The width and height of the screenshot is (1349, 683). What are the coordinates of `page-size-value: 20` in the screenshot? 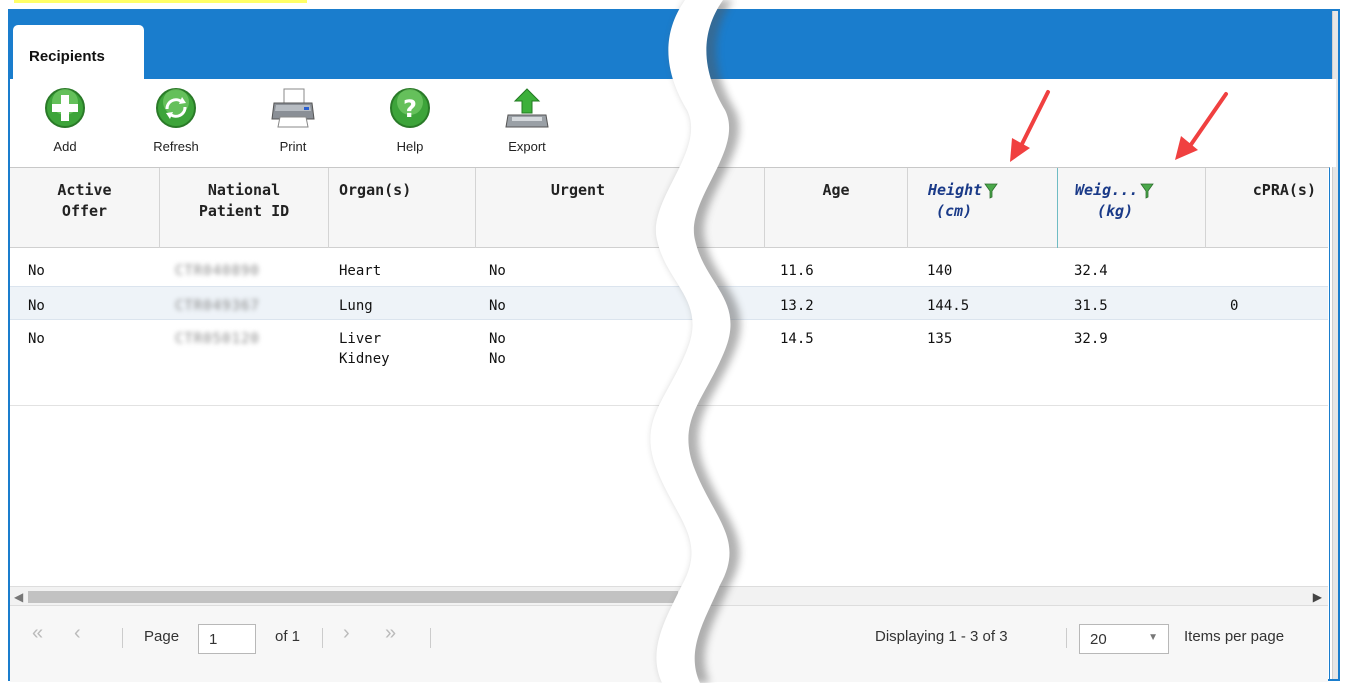 It's located at (1098, 639).